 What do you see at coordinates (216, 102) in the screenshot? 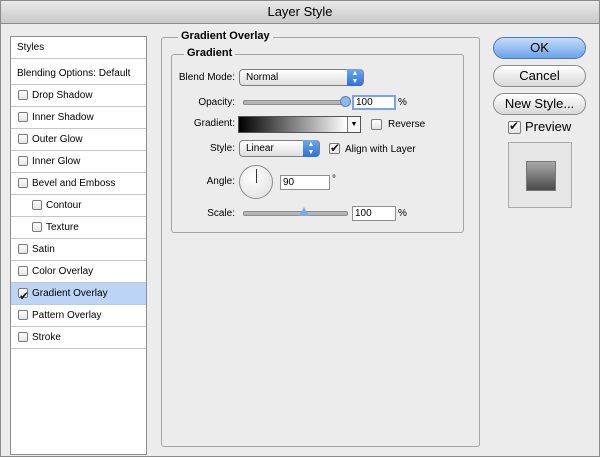
I see `opacity-label: Opacity:` at bounding box center [216, 102].